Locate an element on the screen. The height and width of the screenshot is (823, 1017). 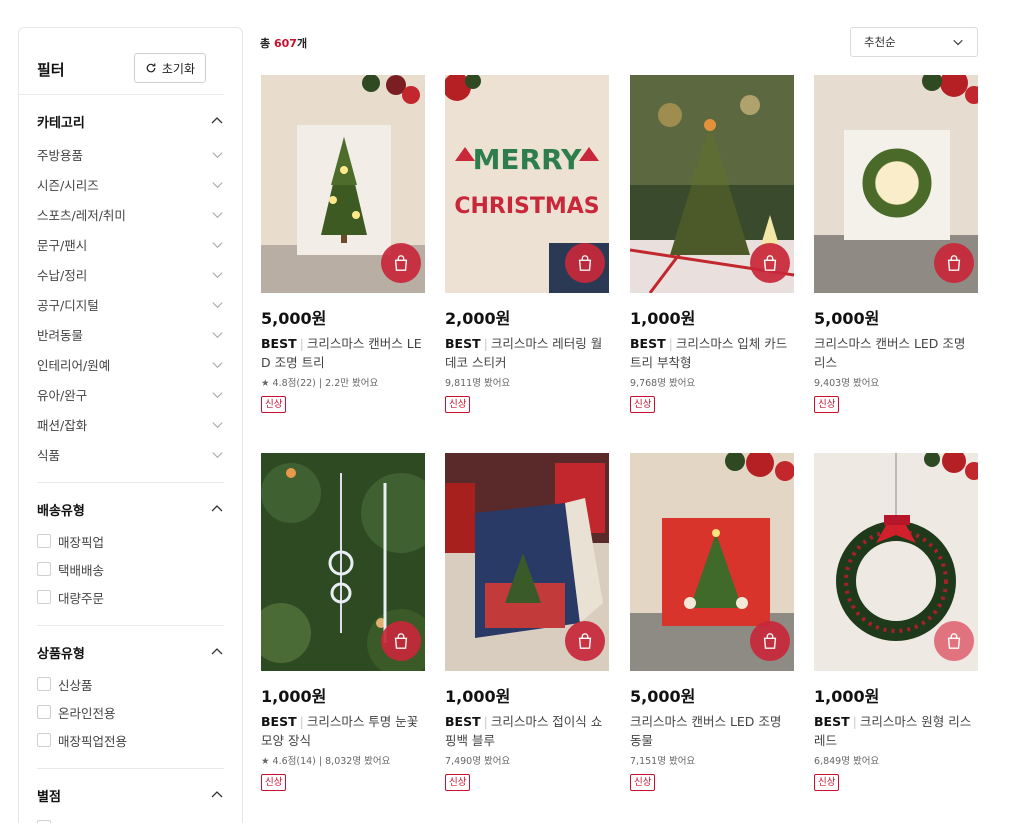
result-count: 총 607개 is located at coordinates (283, 43).